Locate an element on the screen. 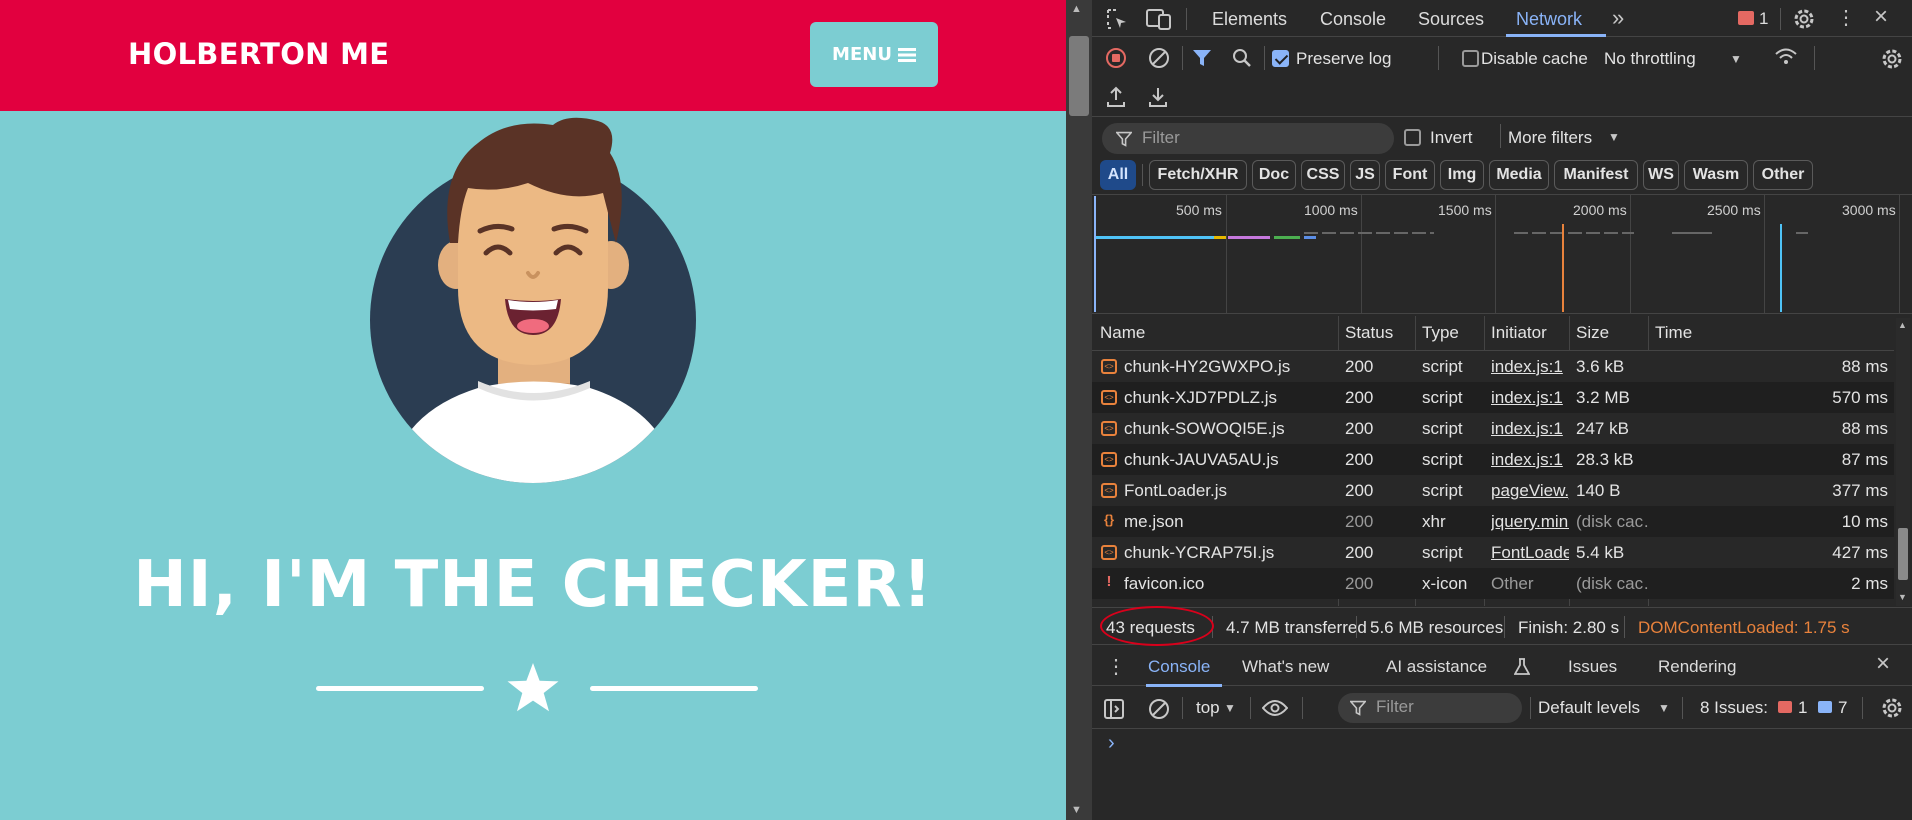 This screenshot has height=820, width=1912. column-header-initiator: Initiator is located at coordinates (1519, 333).